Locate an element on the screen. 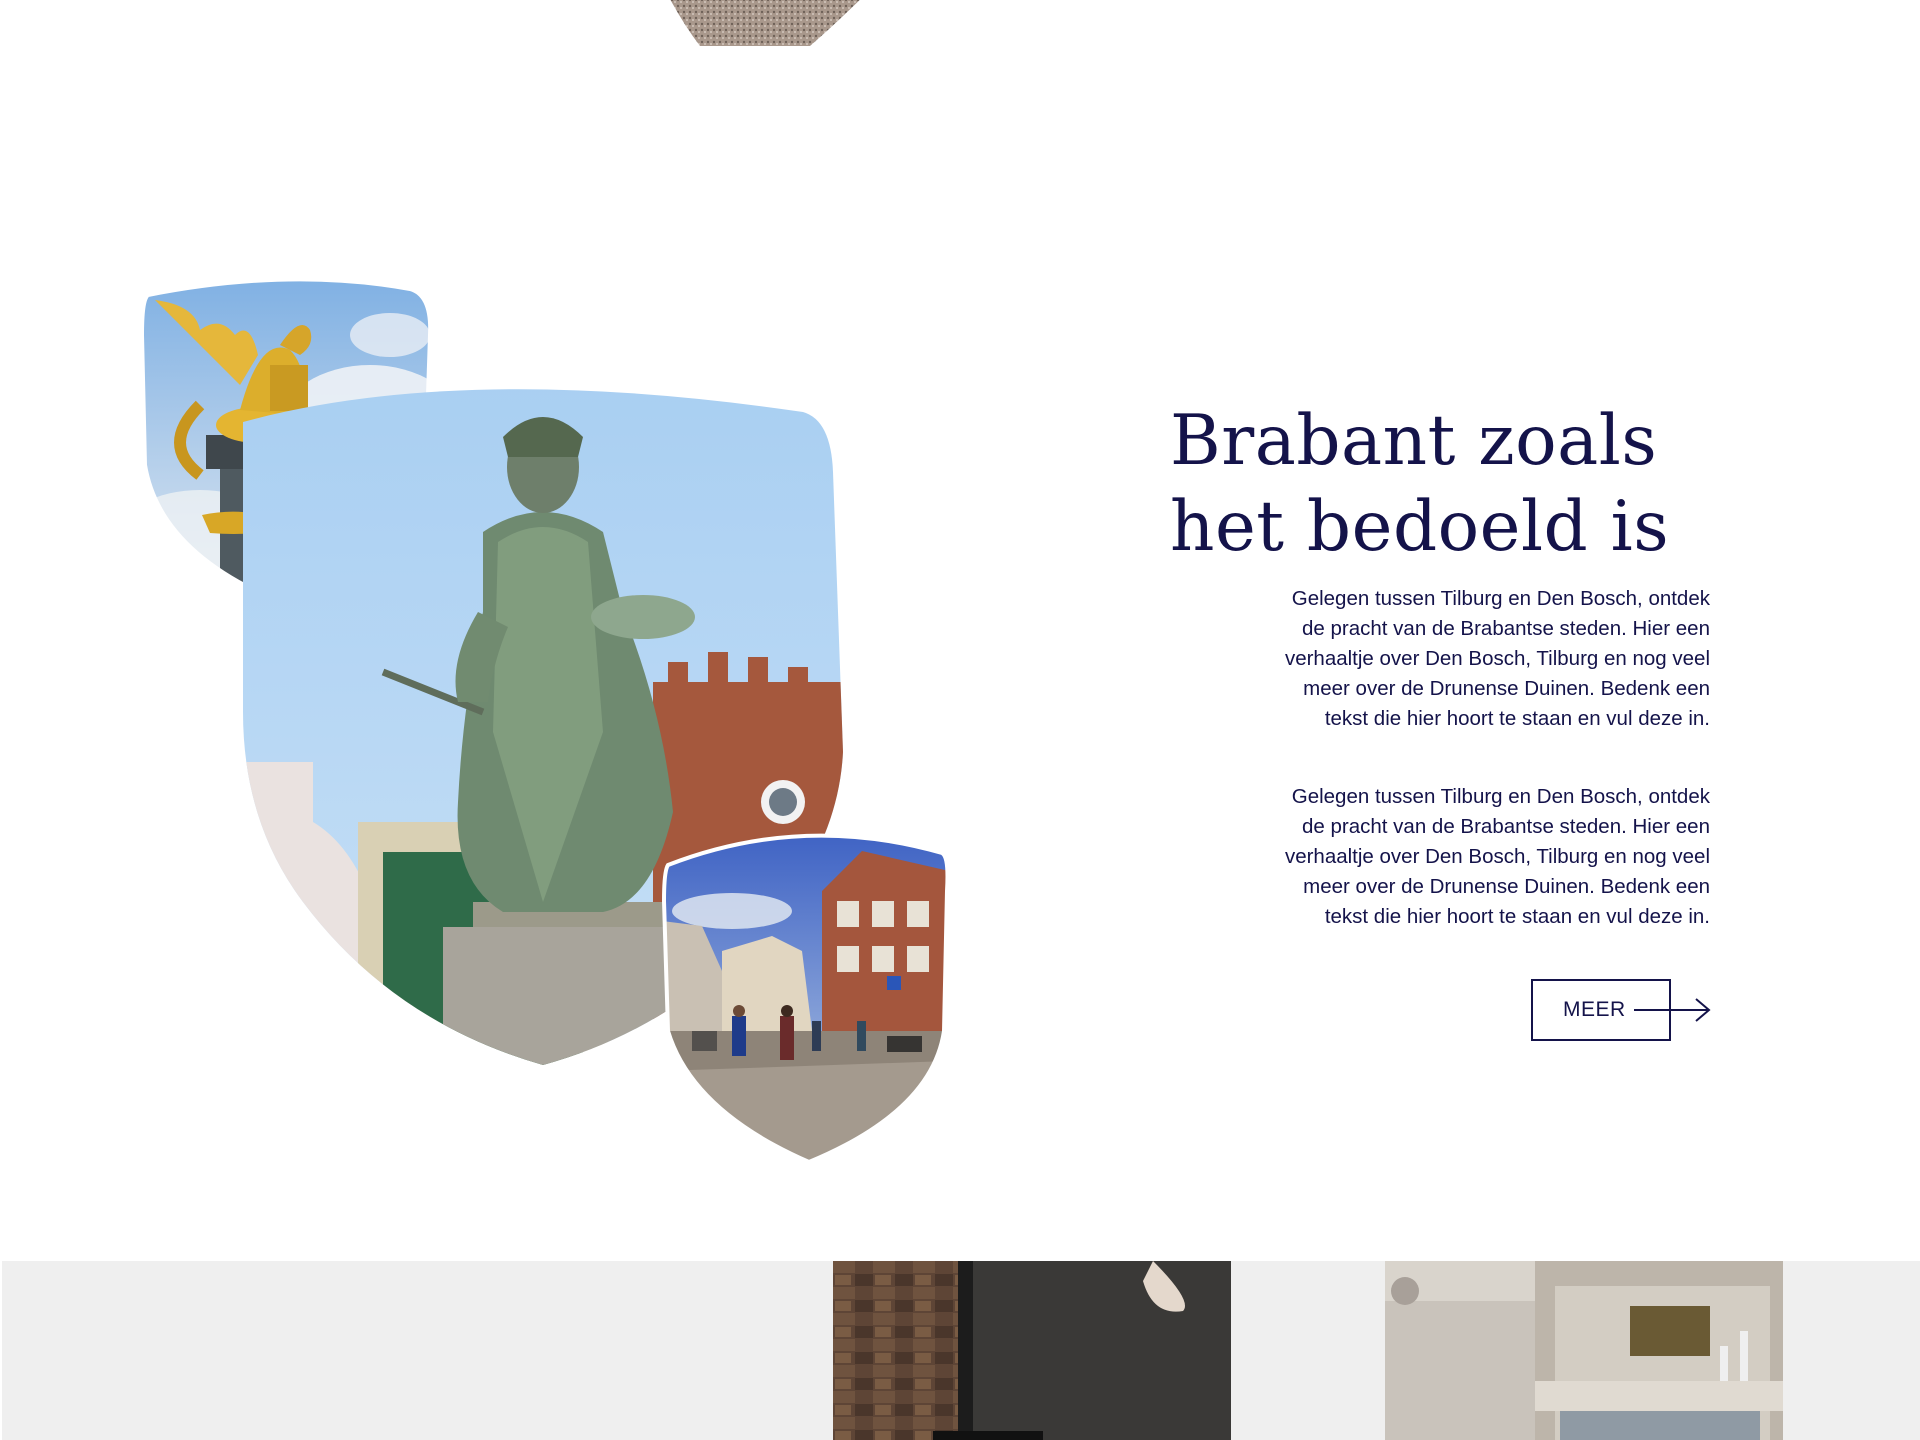 The width and height of the screenshot is (1920, 1440). heading-line-2: het bedoeld is is located at coordinates (1420, 527).